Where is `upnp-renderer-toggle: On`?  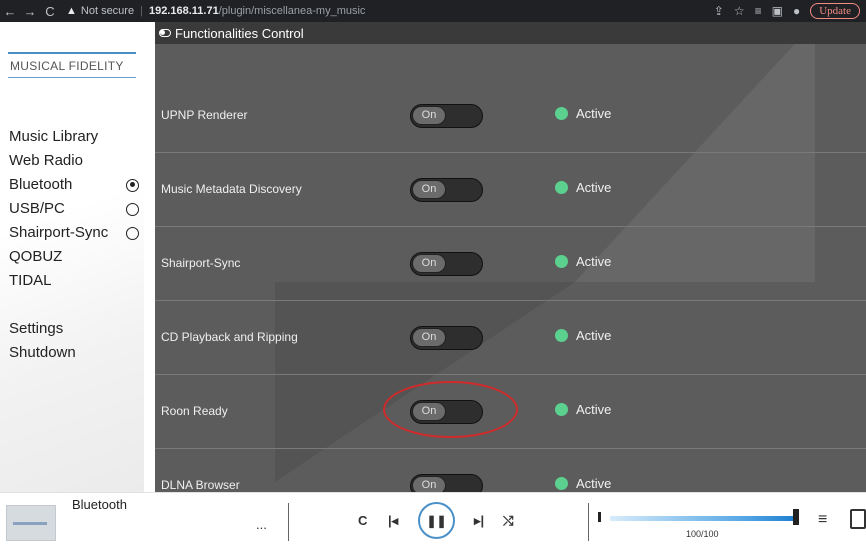 upnp-renderer-toggle: On is located at coordinates (446, 116).